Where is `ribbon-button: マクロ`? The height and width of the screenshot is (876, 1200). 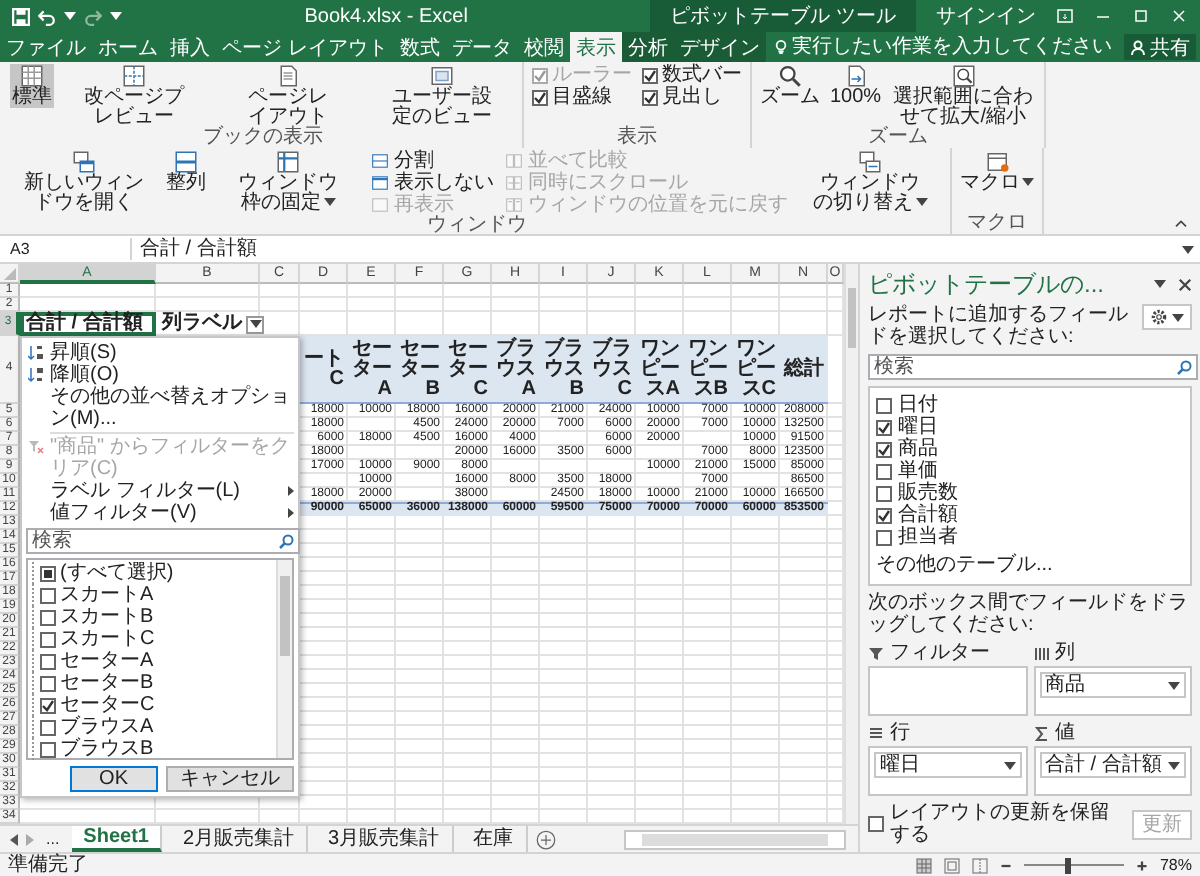 ribbon-button: マクロ is located at coordinates (997, 172).